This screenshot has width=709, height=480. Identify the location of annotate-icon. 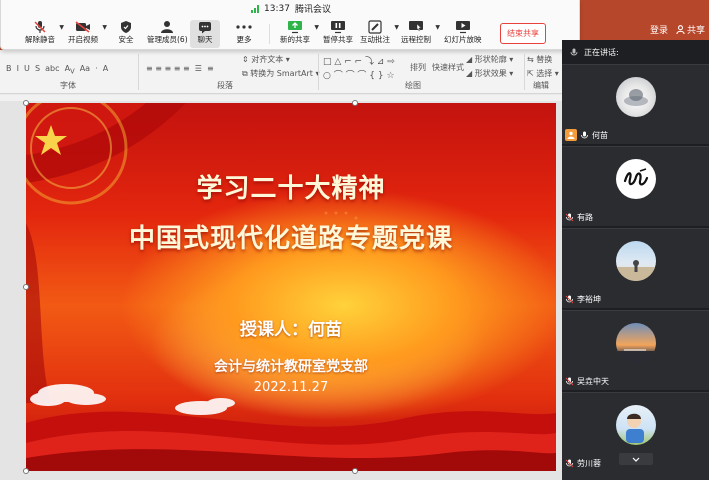
(375, 27).